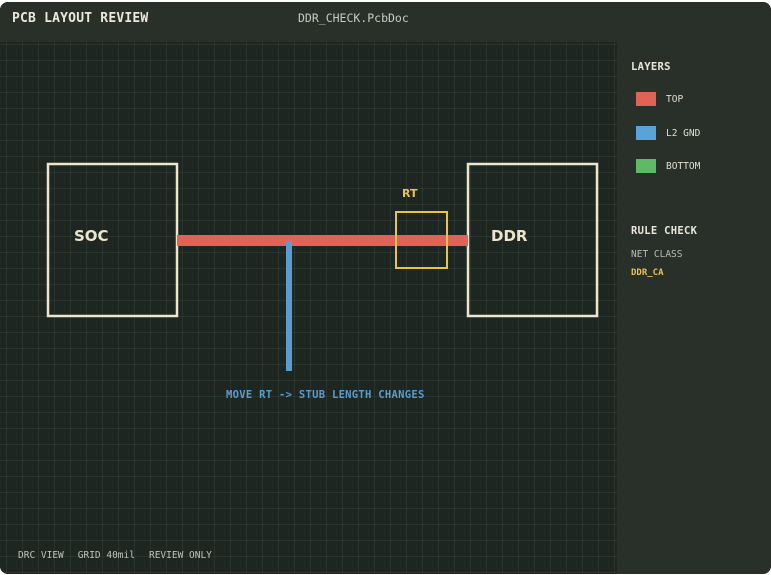  What do you see at coordinates (683, 133) in the screenshot?
I see `layer-label-l2-gnd: L2 GND` at bounding box center [683, 133].